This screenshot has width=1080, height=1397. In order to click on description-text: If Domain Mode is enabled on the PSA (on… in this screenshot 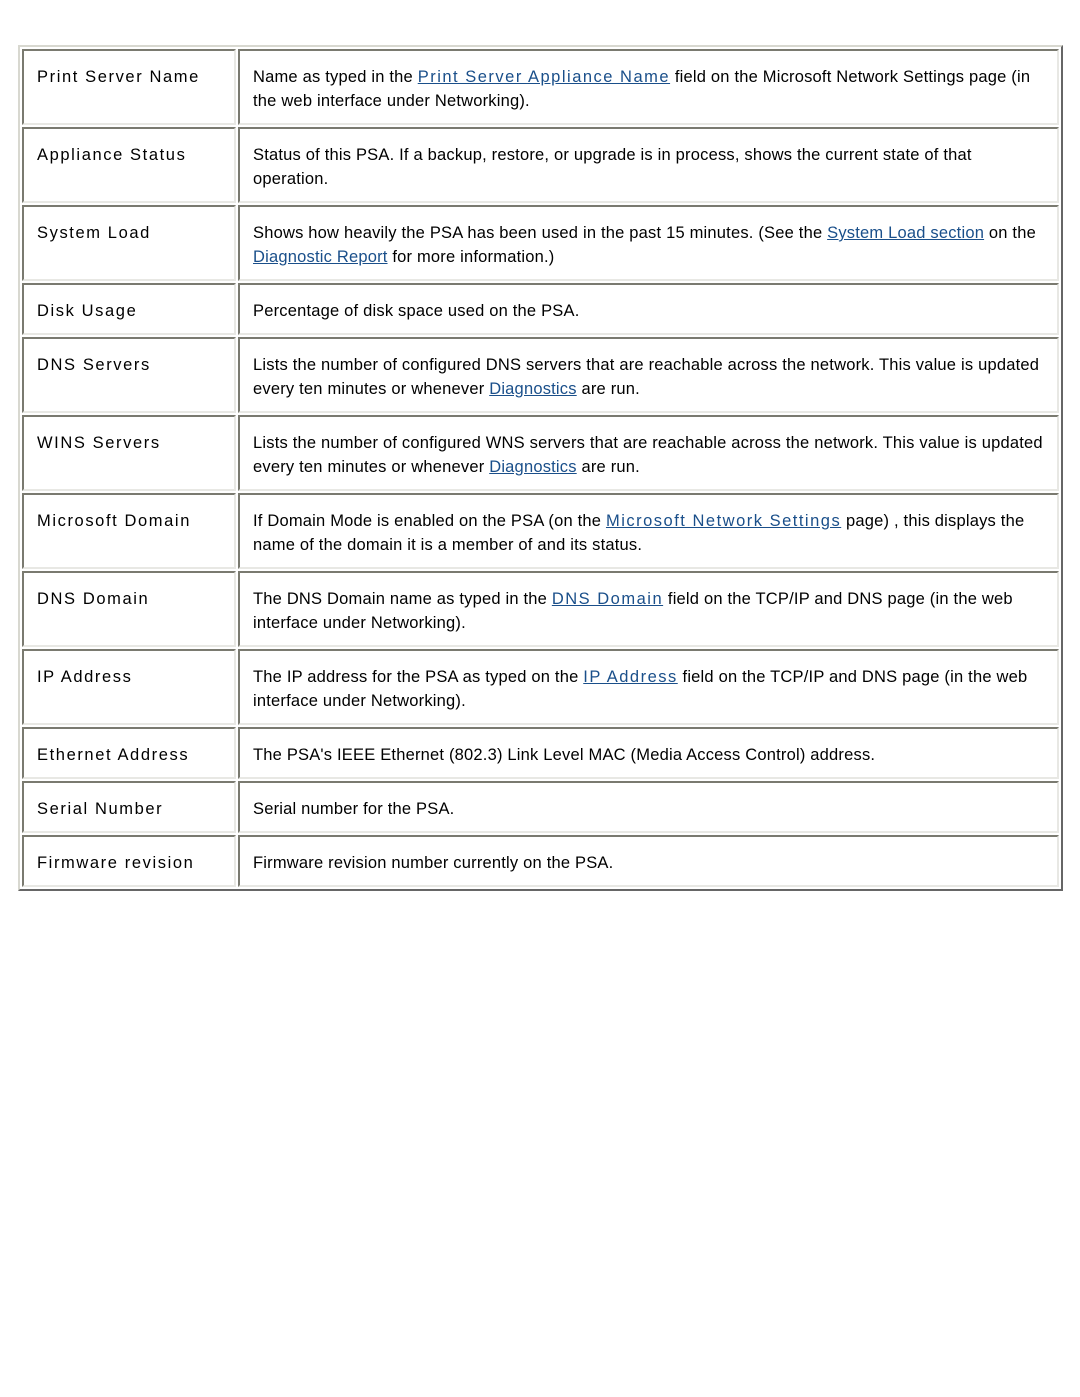, I will do `click(429, 521)`.